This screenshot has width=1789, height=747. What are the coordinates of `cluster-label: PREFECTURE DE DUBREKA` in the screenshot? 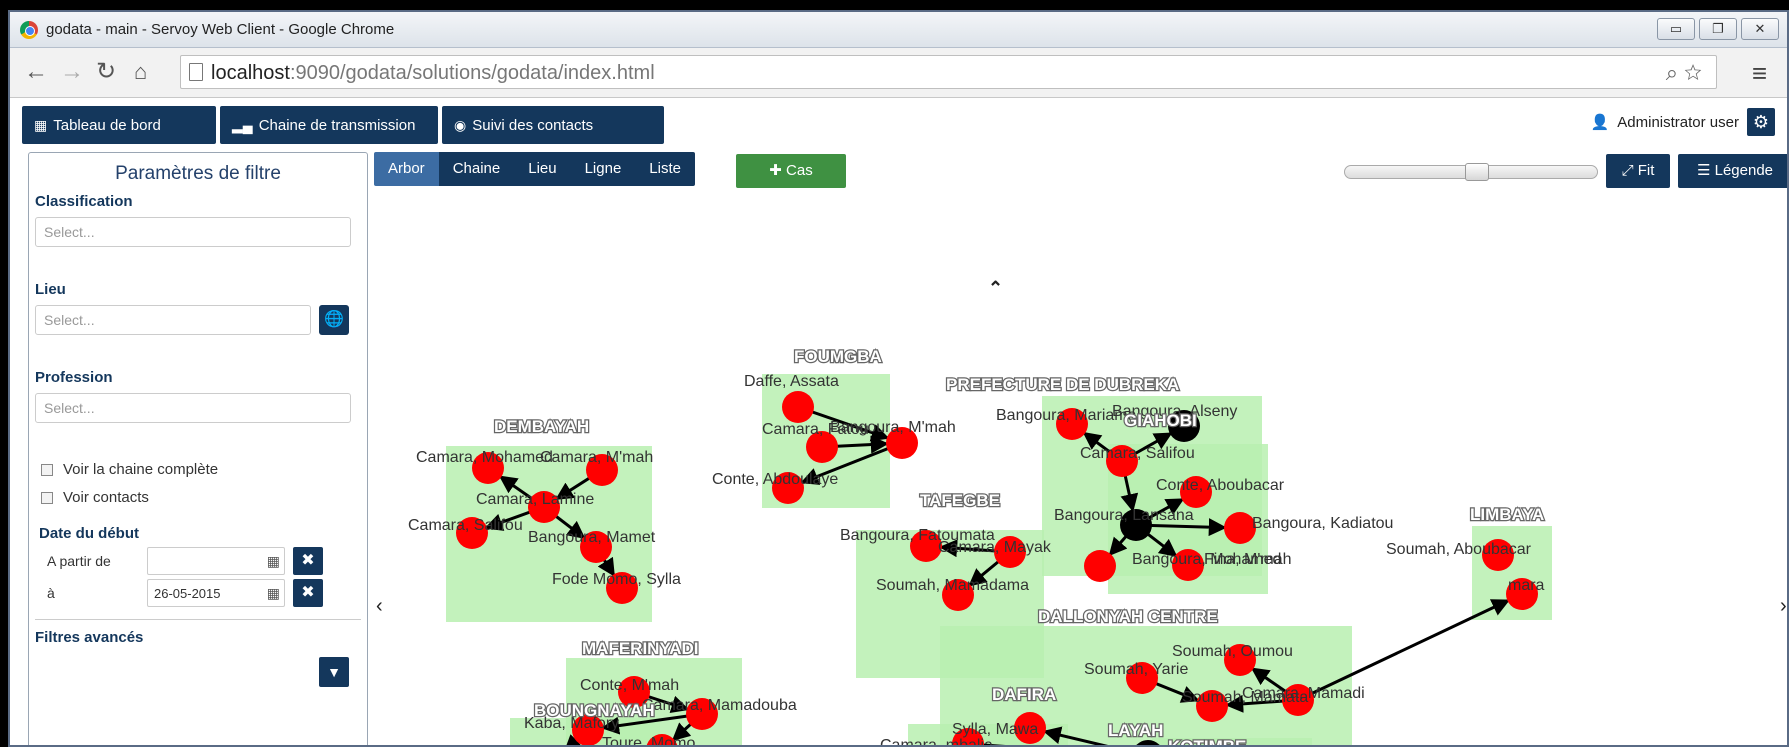 It's located at (1062, 384).